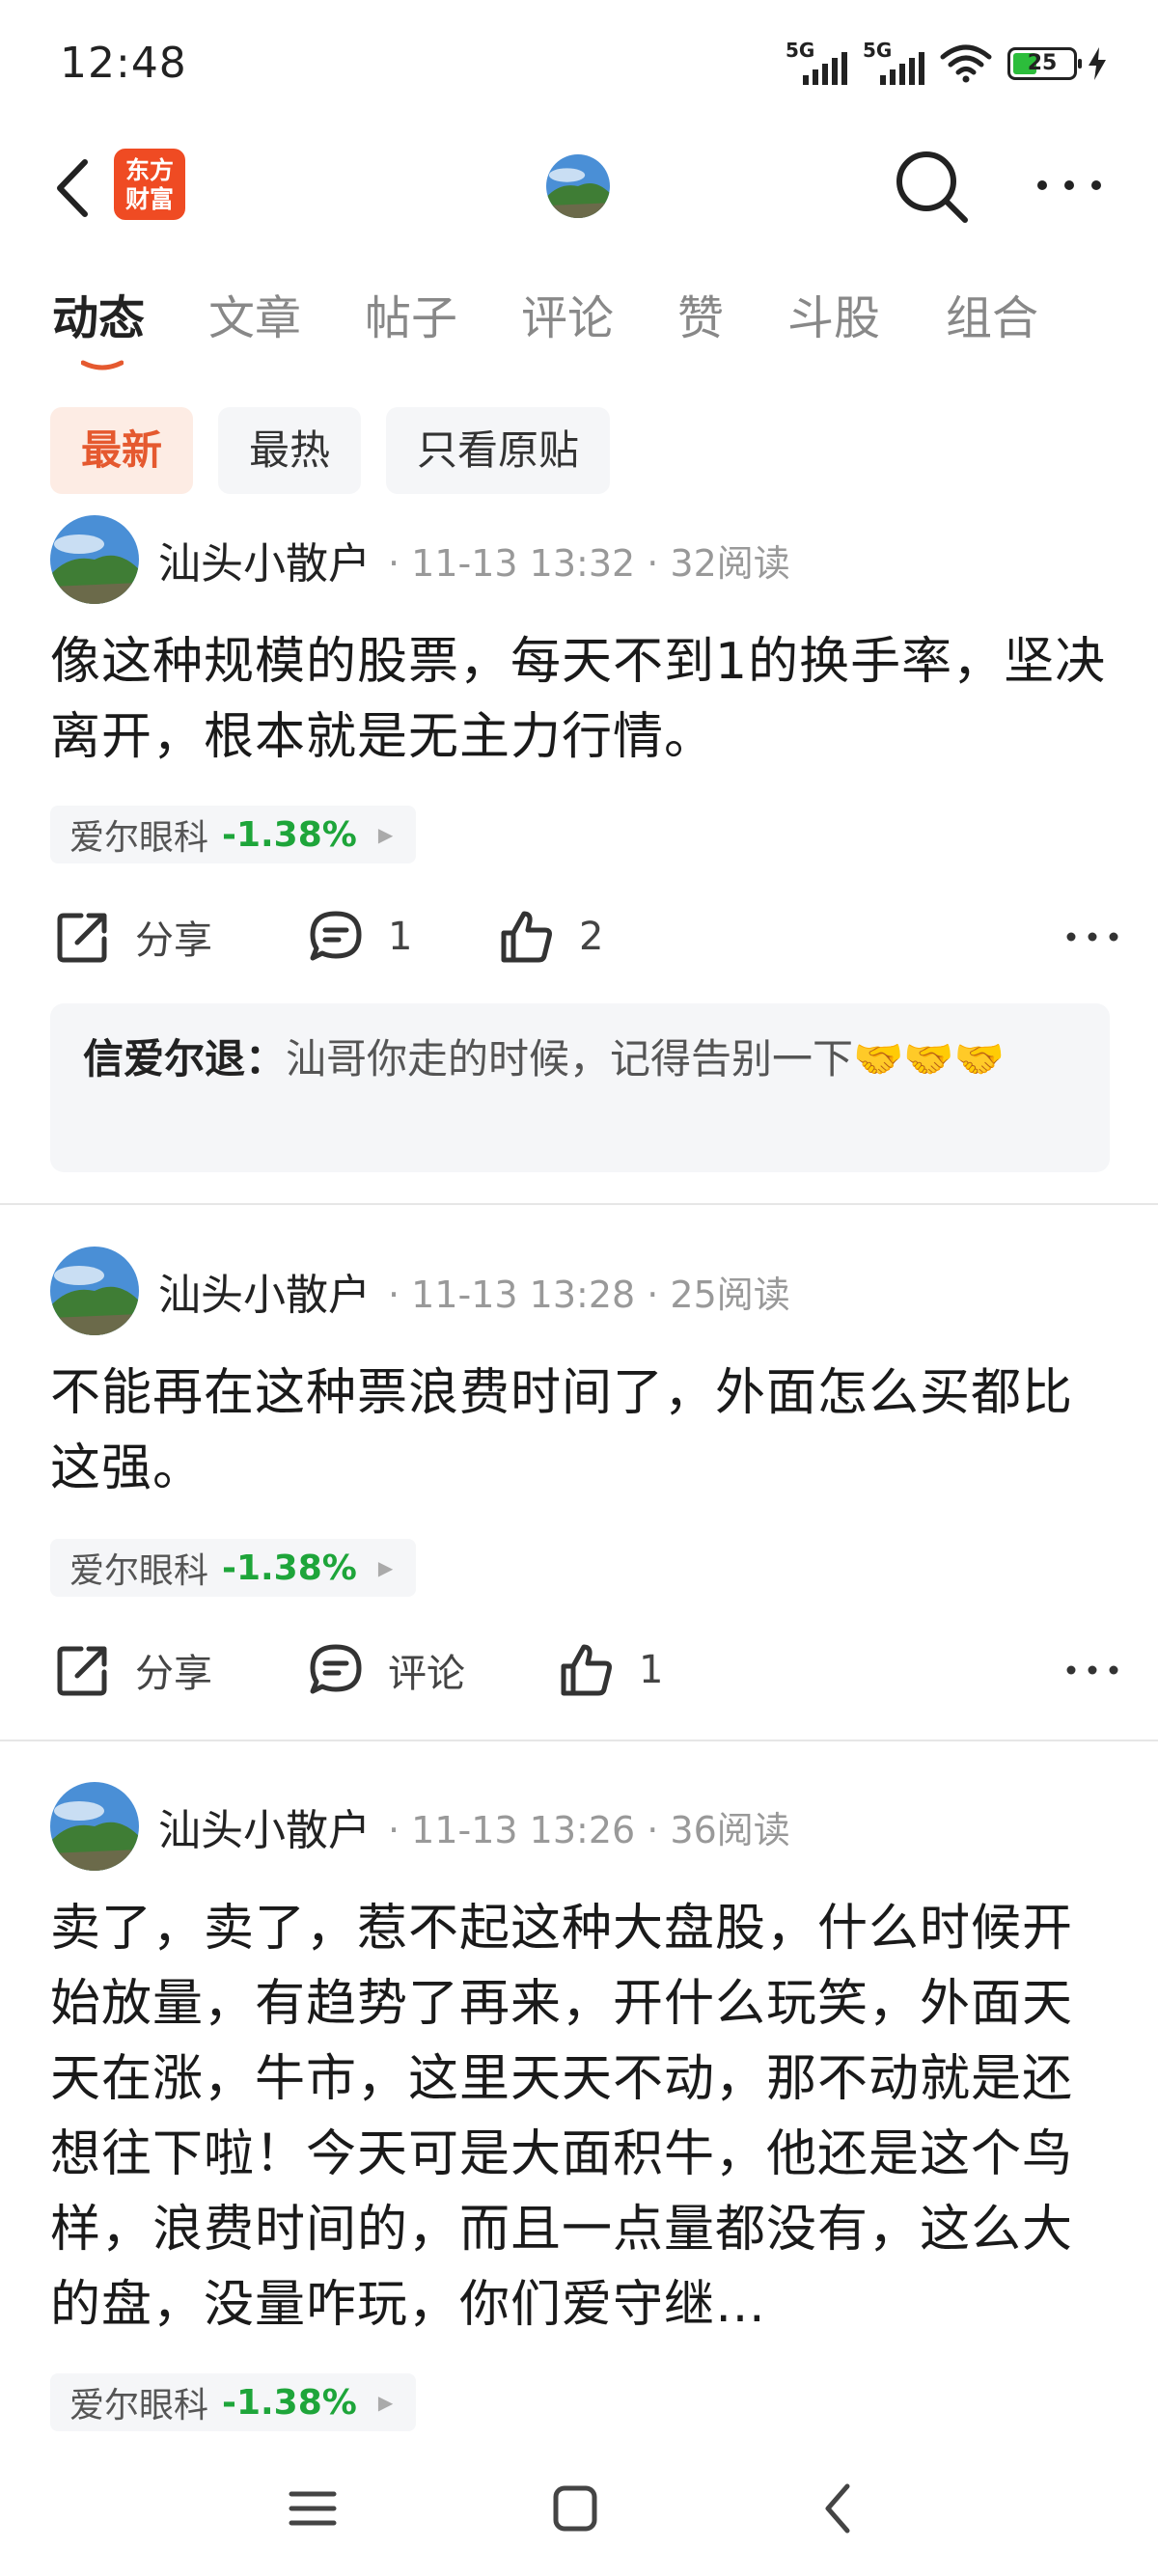 The height and width of the screenshot is (2576, 1158). Describe the element at coordinates (579, 63) in the screenshot. I see `status-bar: 12:48 5G 5G 25` at that location.